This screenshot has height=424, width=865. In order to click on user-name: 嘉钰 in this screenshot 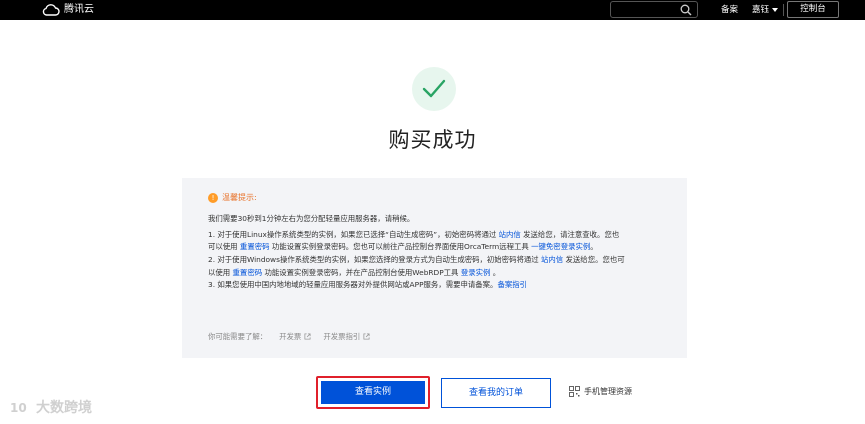, I will do `click(761, 10)`.